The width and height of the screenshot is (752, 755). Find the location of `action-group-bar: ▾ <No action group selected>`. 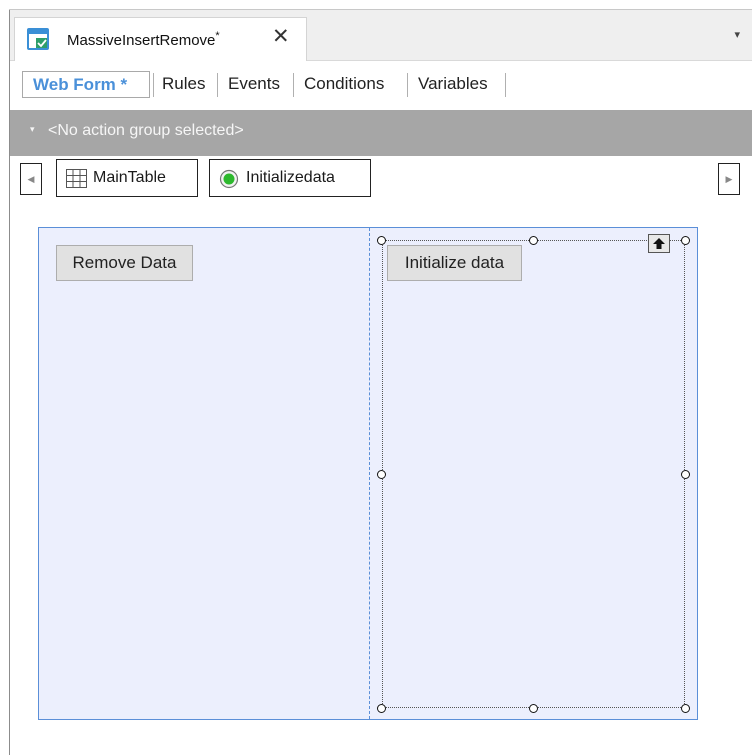

action-group-bar: ▾ <No action group selected> is located at coordinates (381, 133).